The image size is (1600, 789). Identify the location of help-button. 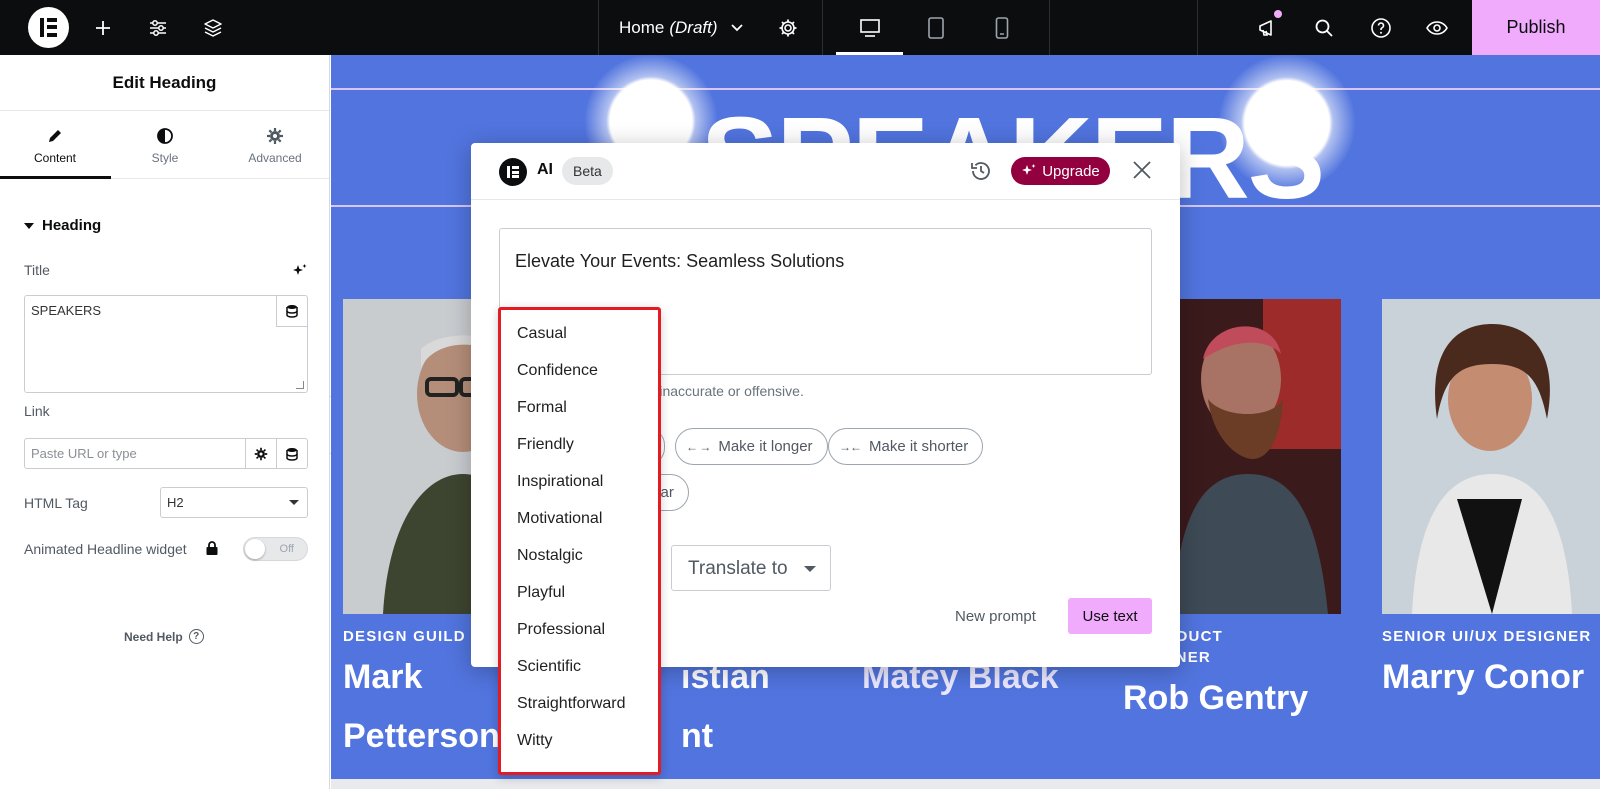
(1381, 27).